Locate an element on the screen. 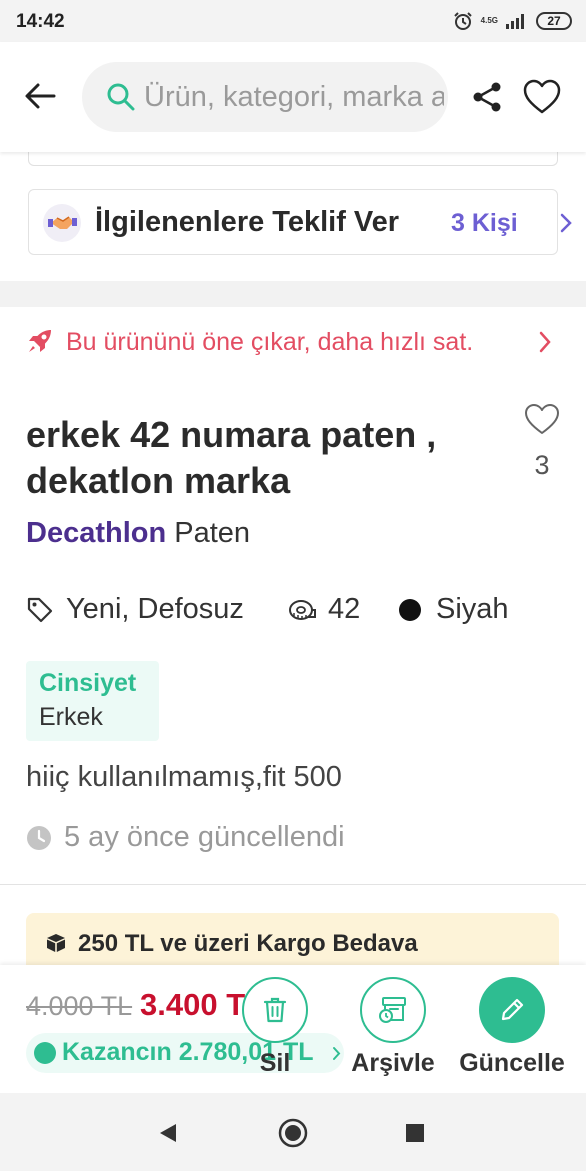 The width and height of the screenshot is (586, 1171). search-bar is located at coordinates (265, 97).